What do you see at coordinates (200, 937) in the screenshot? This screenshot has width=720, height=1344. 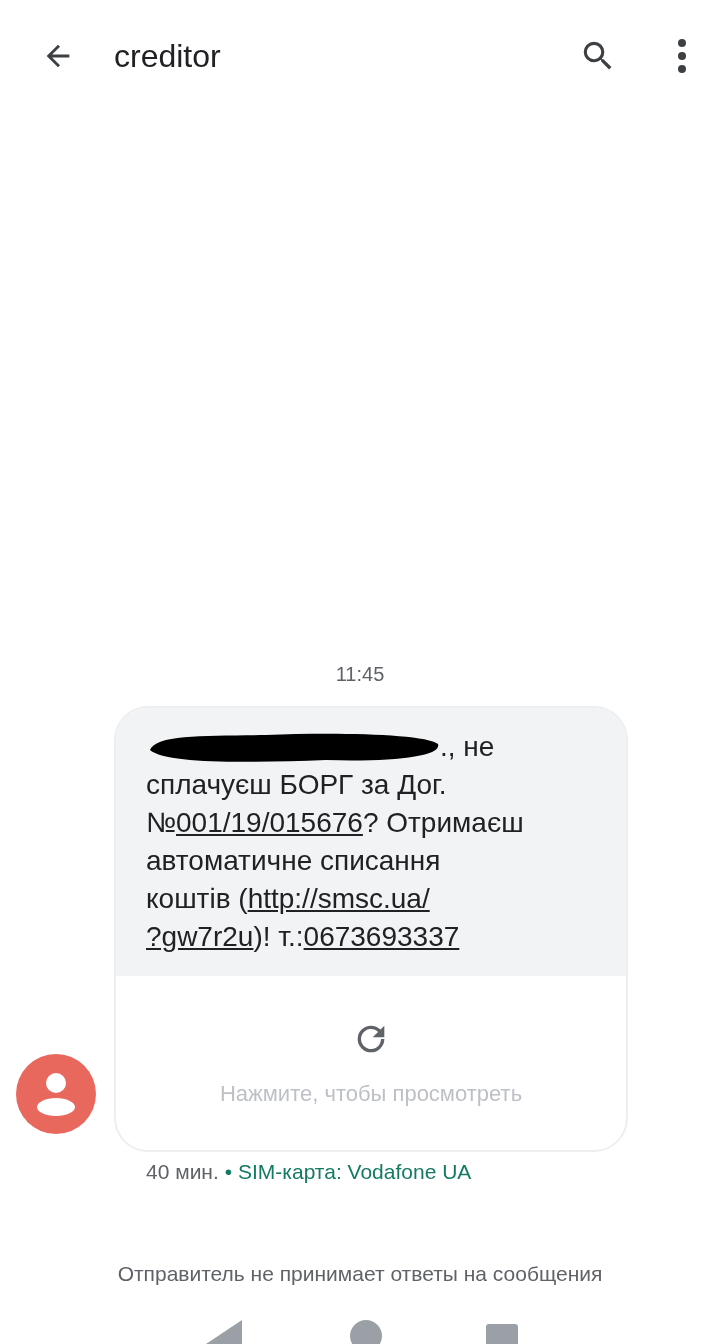 I see `link: ?gw7r2u` at bounding box center [200, 937].